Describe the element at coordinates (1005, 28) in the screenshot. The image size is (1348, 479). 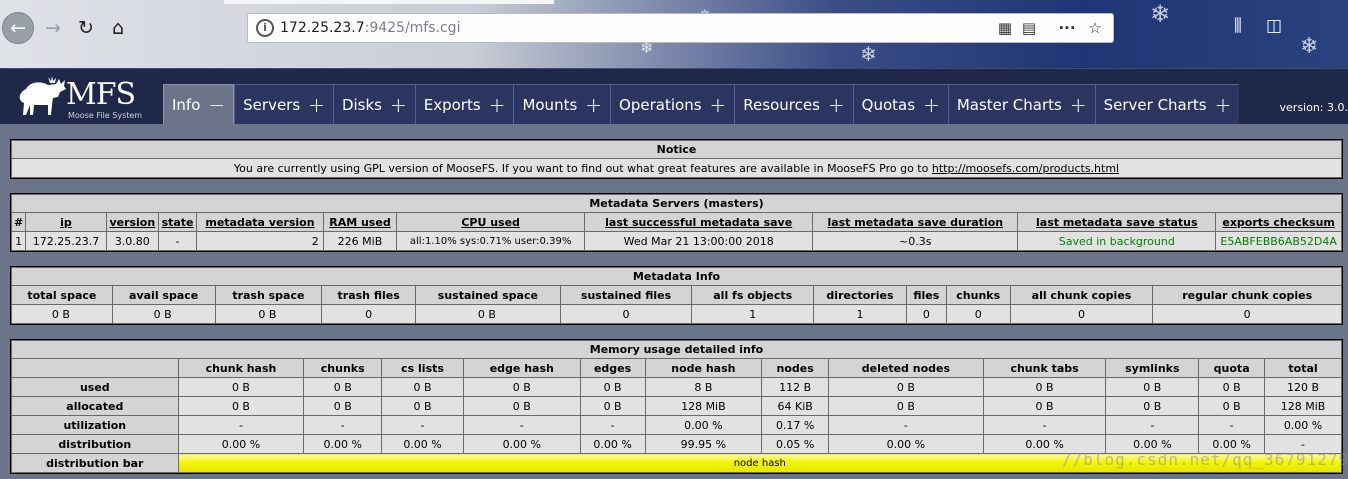
I see `qr-code-icon: ▦` at that location.